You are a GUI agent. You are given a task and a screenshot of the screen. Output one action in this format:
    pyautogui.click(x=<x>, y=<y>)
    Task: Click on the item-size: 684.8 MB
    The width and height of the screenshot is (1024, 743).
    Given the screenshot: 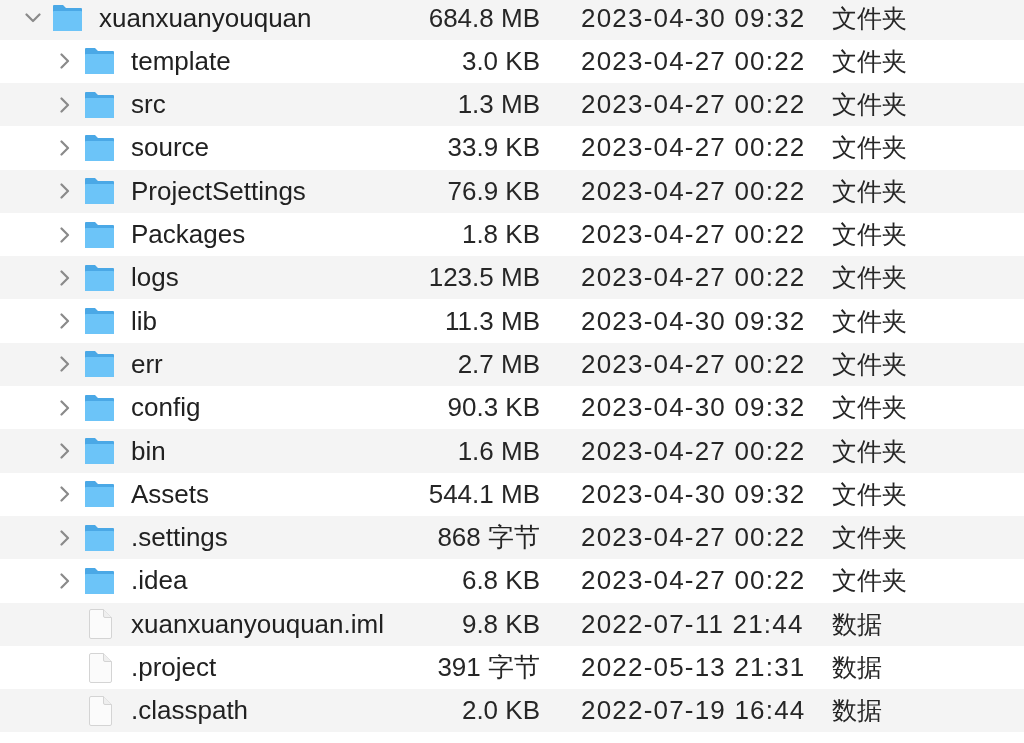 What is the action you would take?
    pyautogui.click(x=484, y=18)
    